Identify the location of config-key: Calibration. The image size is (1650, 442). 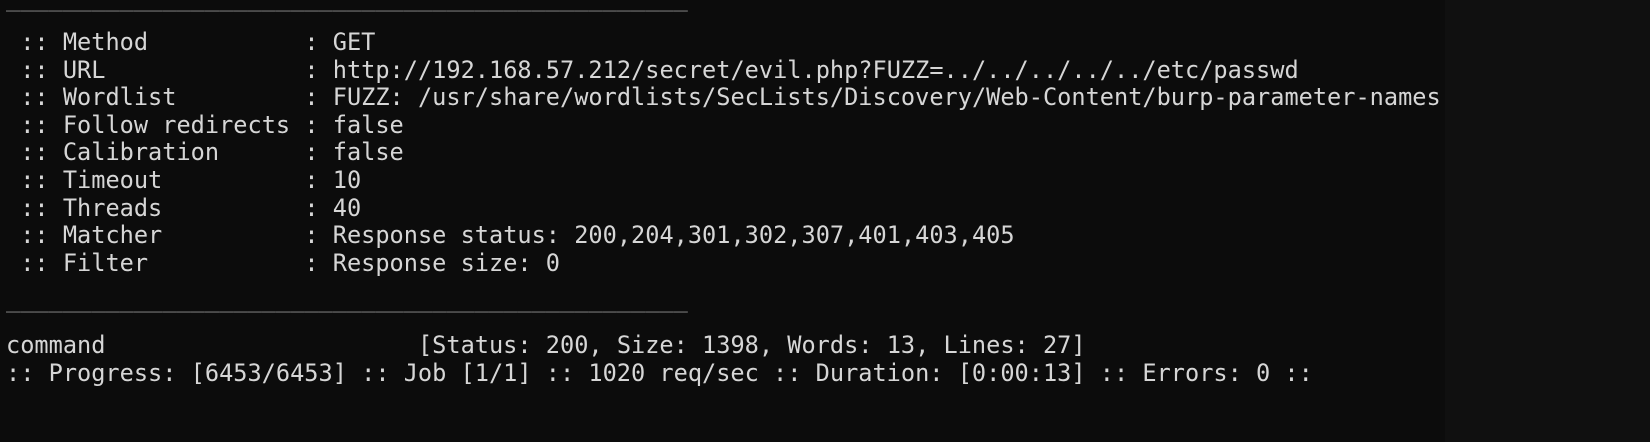
(183, 152).